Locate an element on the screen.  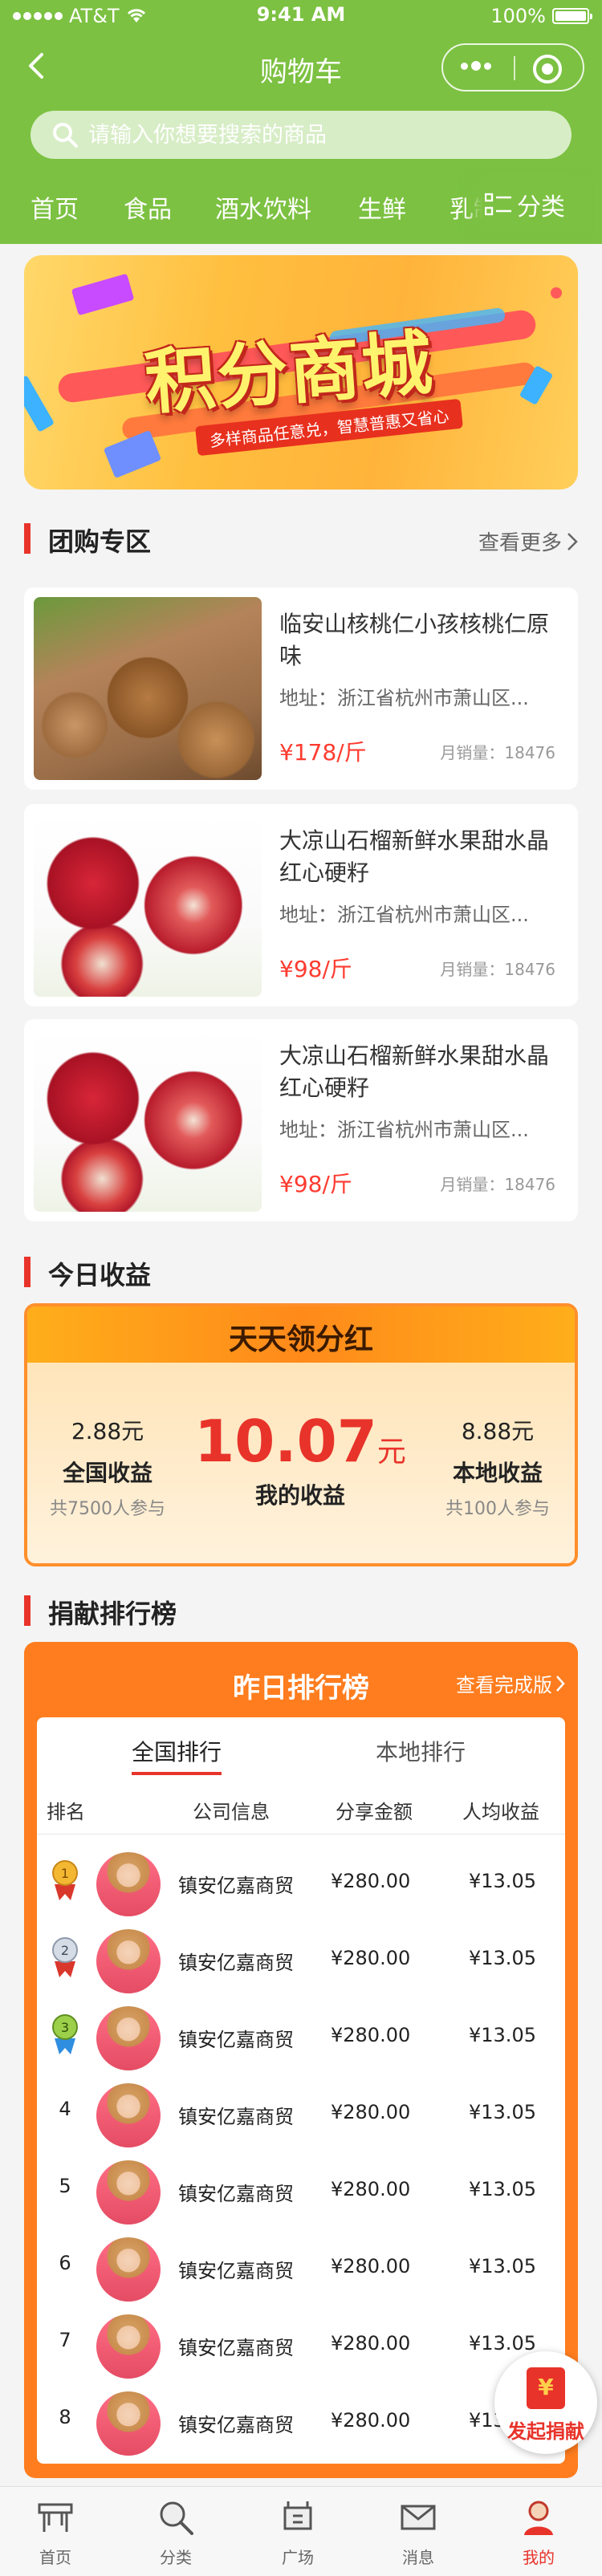
more-label: 查看更多 is located at coordinates (520, 543).